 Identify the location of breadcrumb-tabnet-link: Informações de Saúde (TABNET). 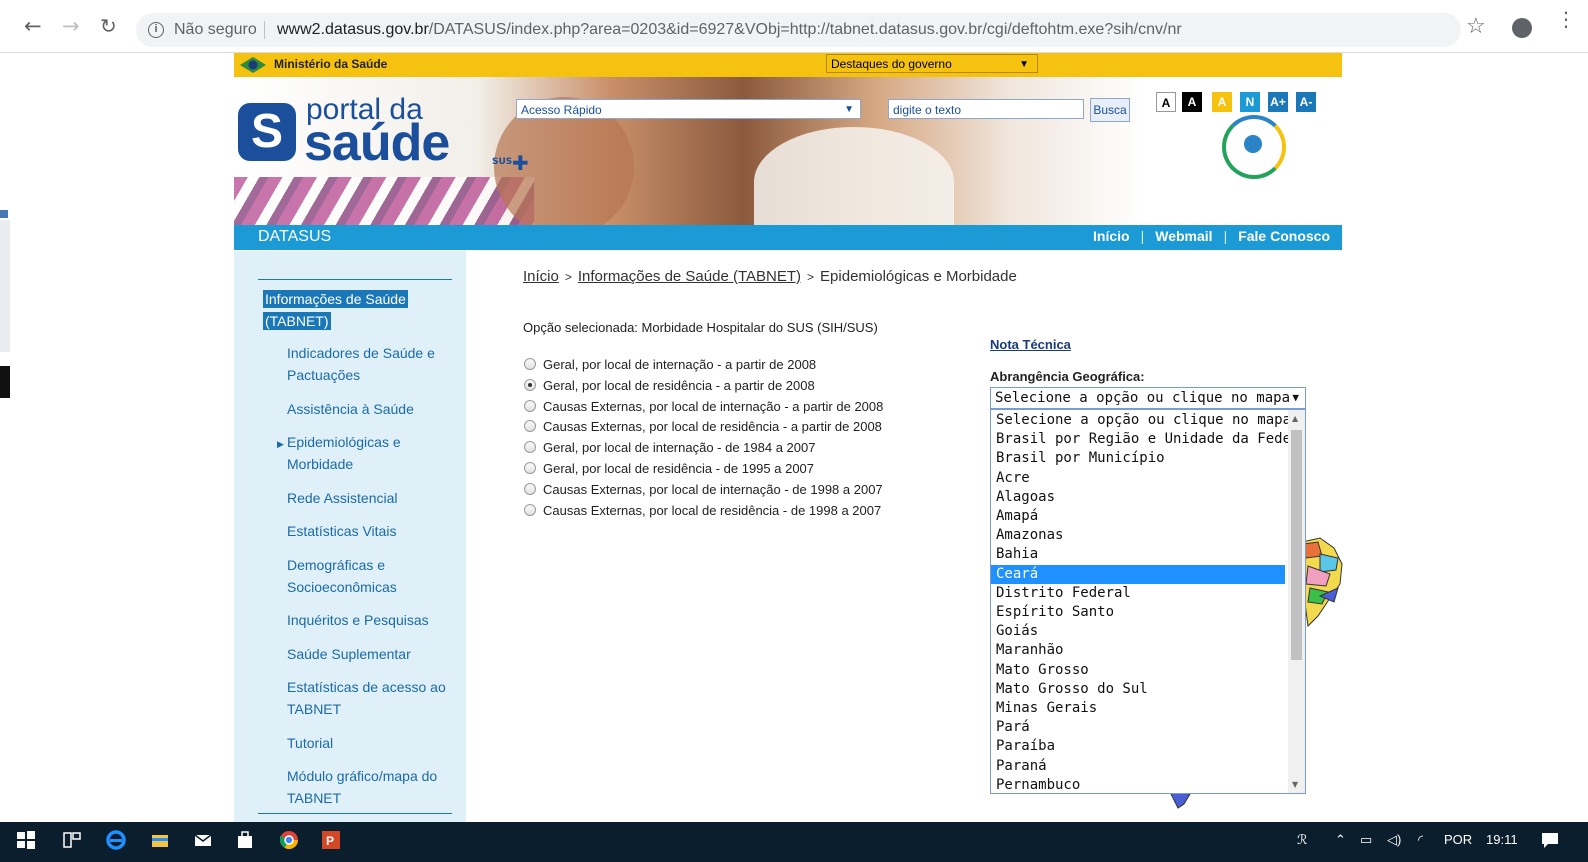
(689, 276).